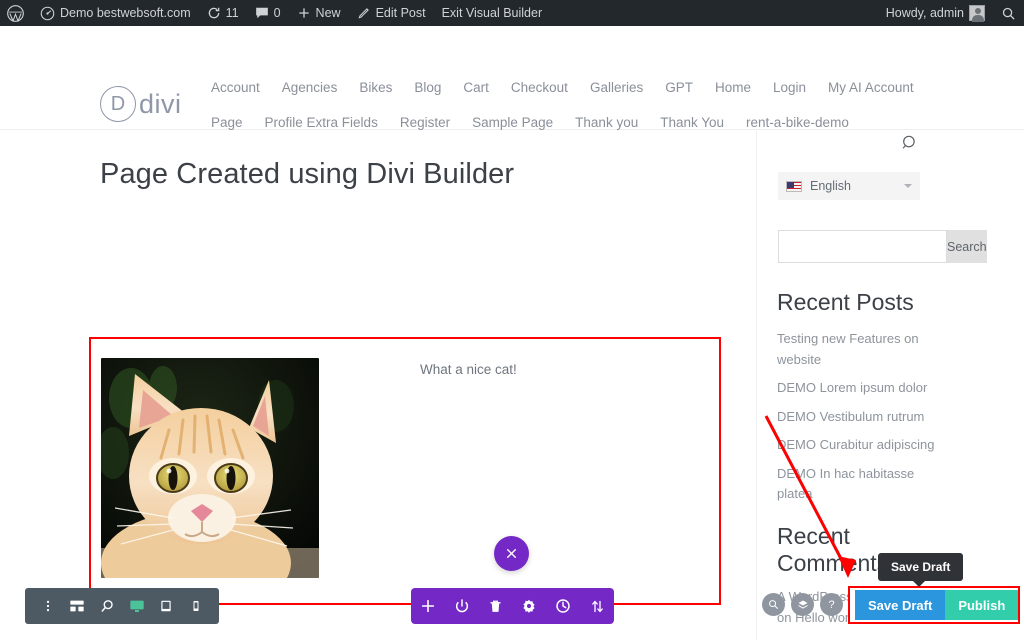  Describe the element at coordinates (118, 104) in the screenshot. I see `divi-logo-icon: D` at that location.